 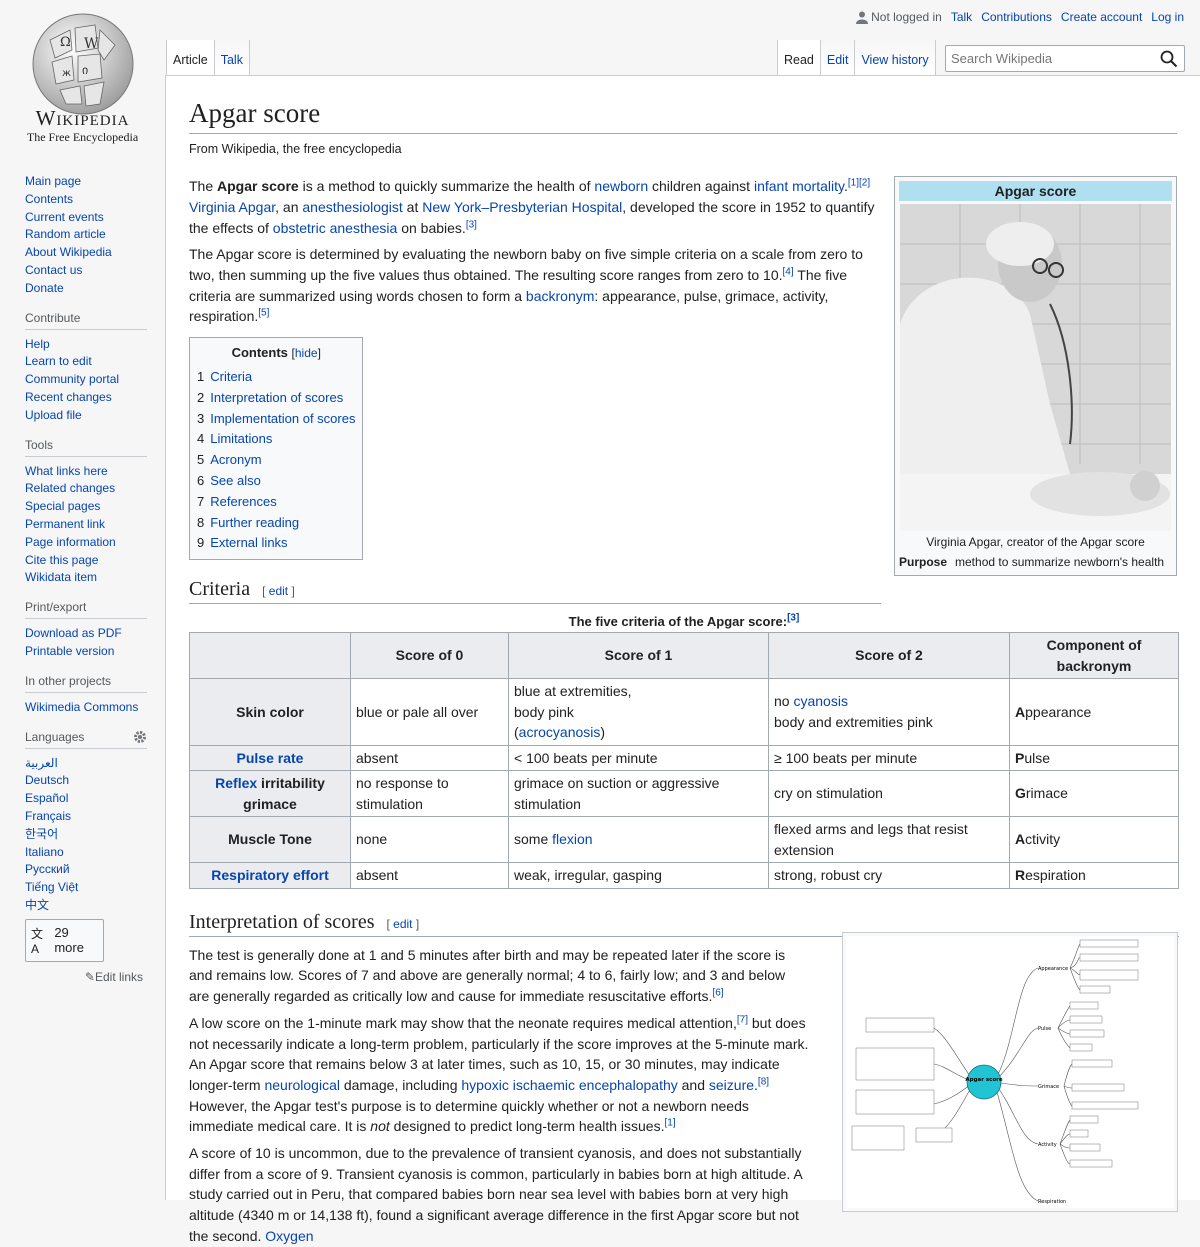 I want to click on seizure-link: seizure, so click(x=731, y=1085).